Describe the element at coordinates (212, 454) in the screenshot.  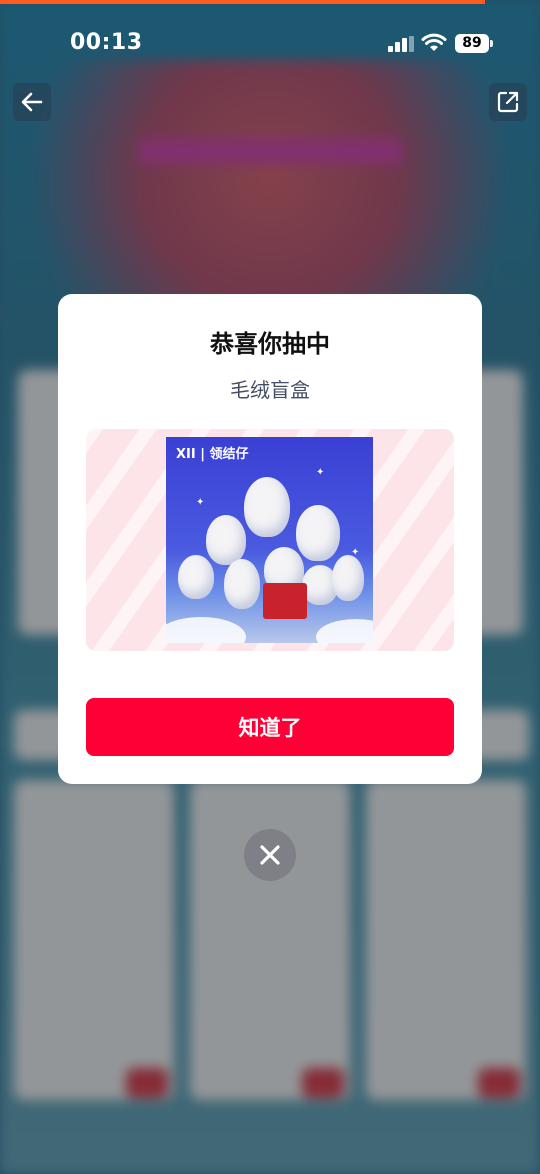
I see `prize-image-brand-logo: XII | 领结仔` at that location.